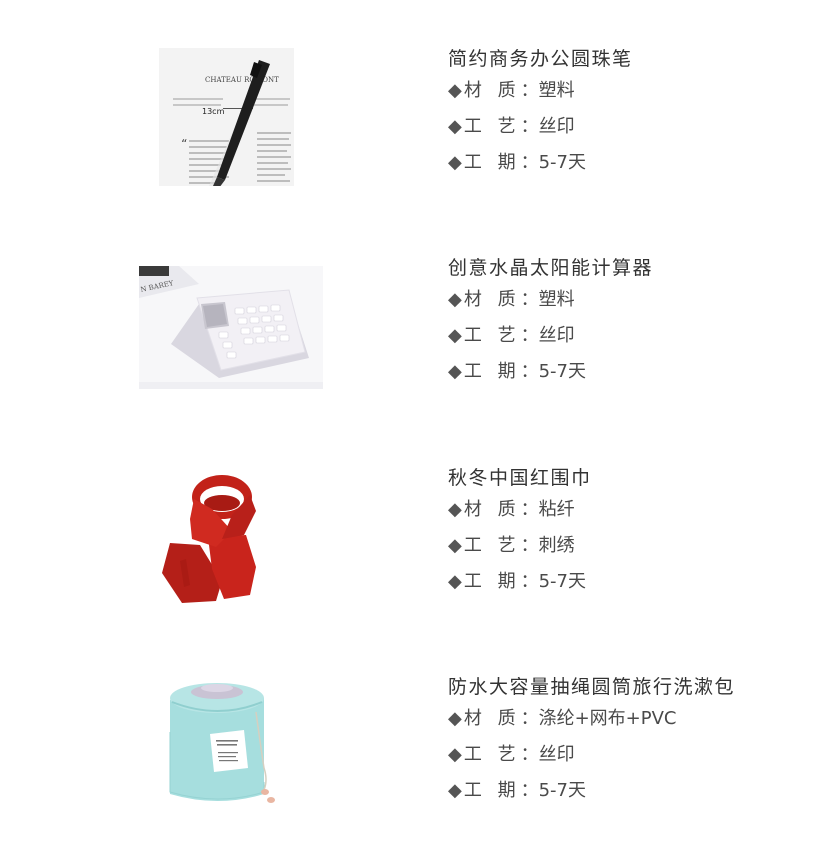 The image size is (820, 852). Describe the element at coordinates (556, 545) in the screenshot. I see `spec-value: 刺绣` at that location.